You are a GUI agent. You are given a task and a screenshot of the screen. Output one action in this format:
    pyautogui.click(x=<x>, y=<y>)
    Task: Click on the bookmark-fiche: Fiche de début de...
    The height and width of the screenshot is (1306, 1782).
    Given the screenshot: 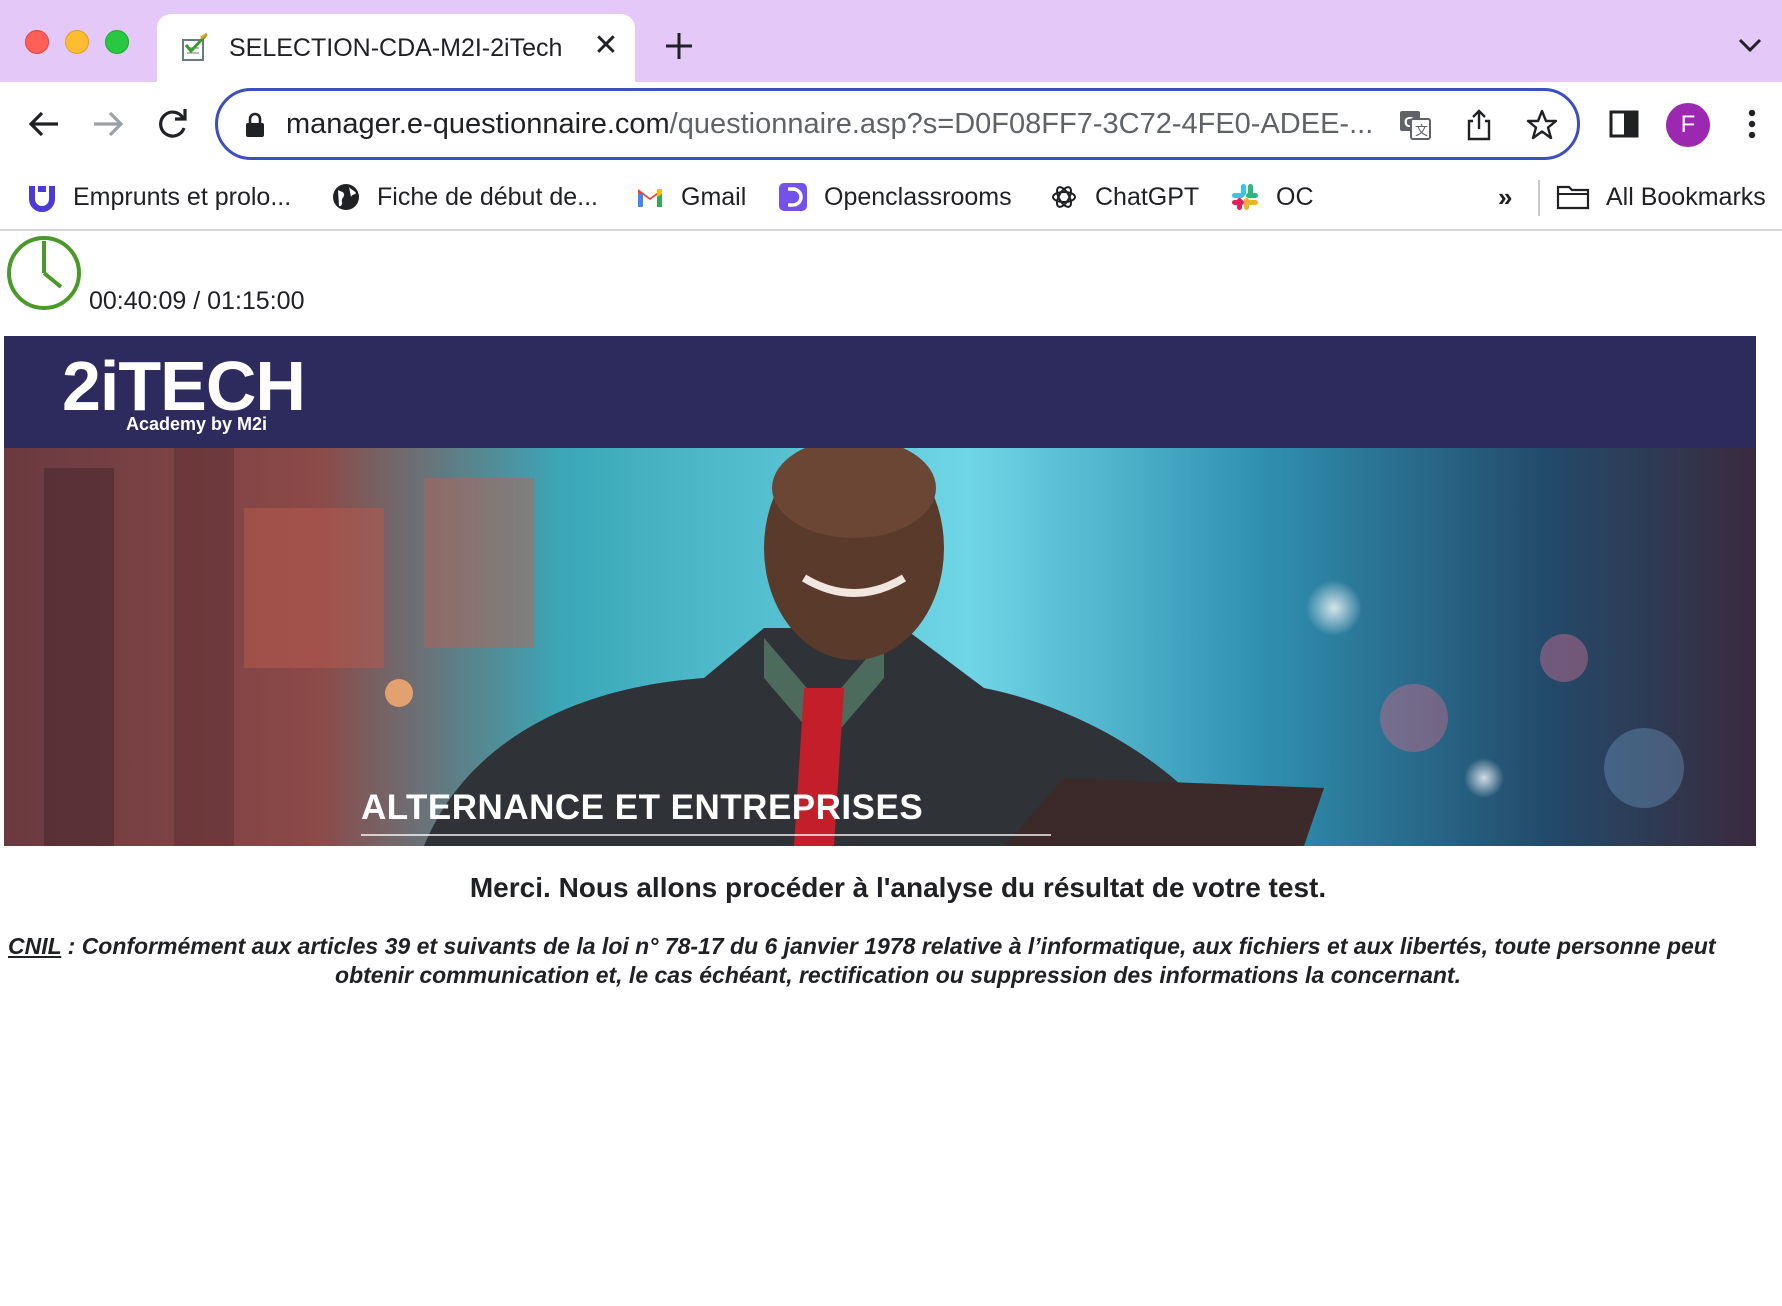 What is the action you would take?
    pyautogui.click(x=464, y=197)
    